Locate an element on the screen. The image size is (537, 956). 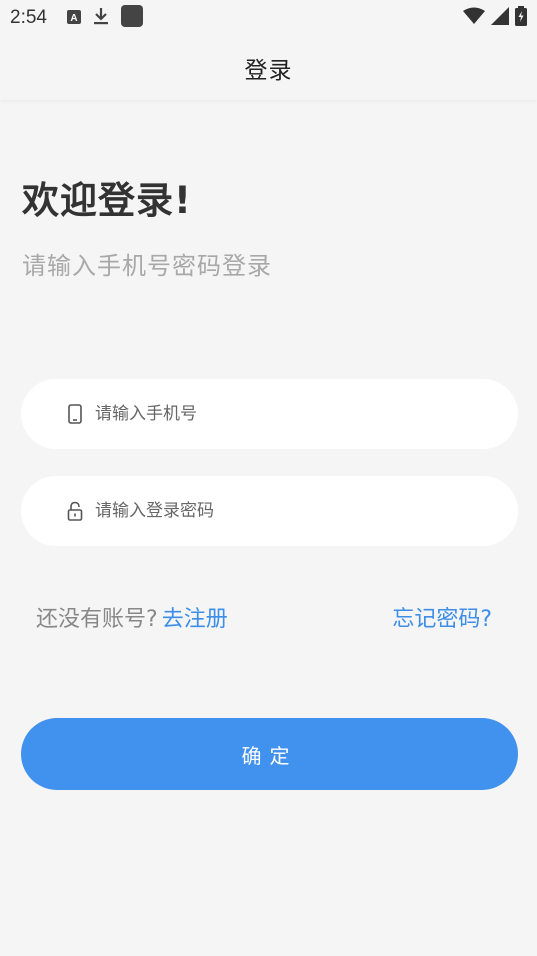
page-title: 登录 is located at coordinates (268, 71).